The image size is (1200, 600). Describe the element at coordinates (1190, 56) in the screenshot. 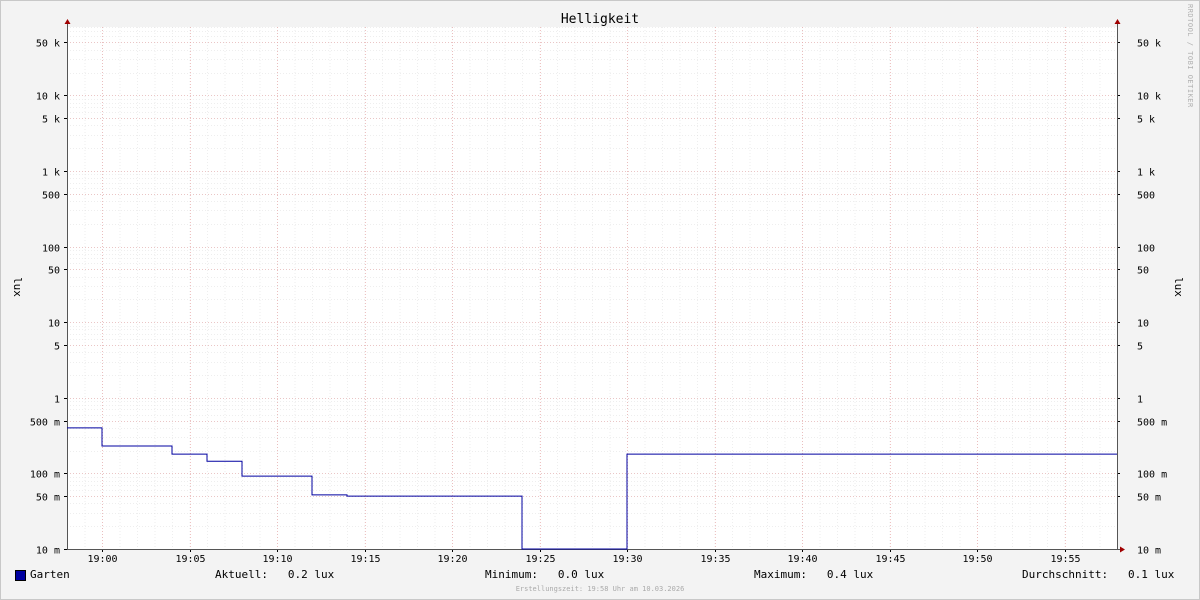

I see `rrdtool-credit: RRDTOOL / TOBI OETIKER` at that location.